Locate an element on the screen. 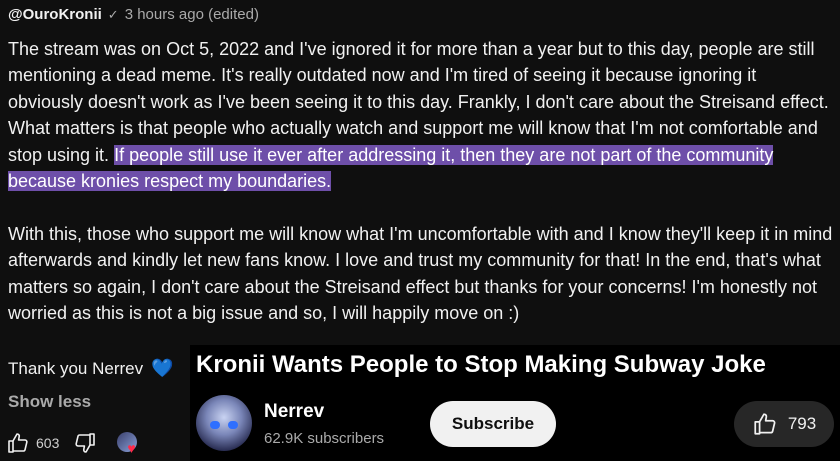 The height and width of the screenshot is (461, 840). channel-name: Nerrev is located at coordinates (294, 412).